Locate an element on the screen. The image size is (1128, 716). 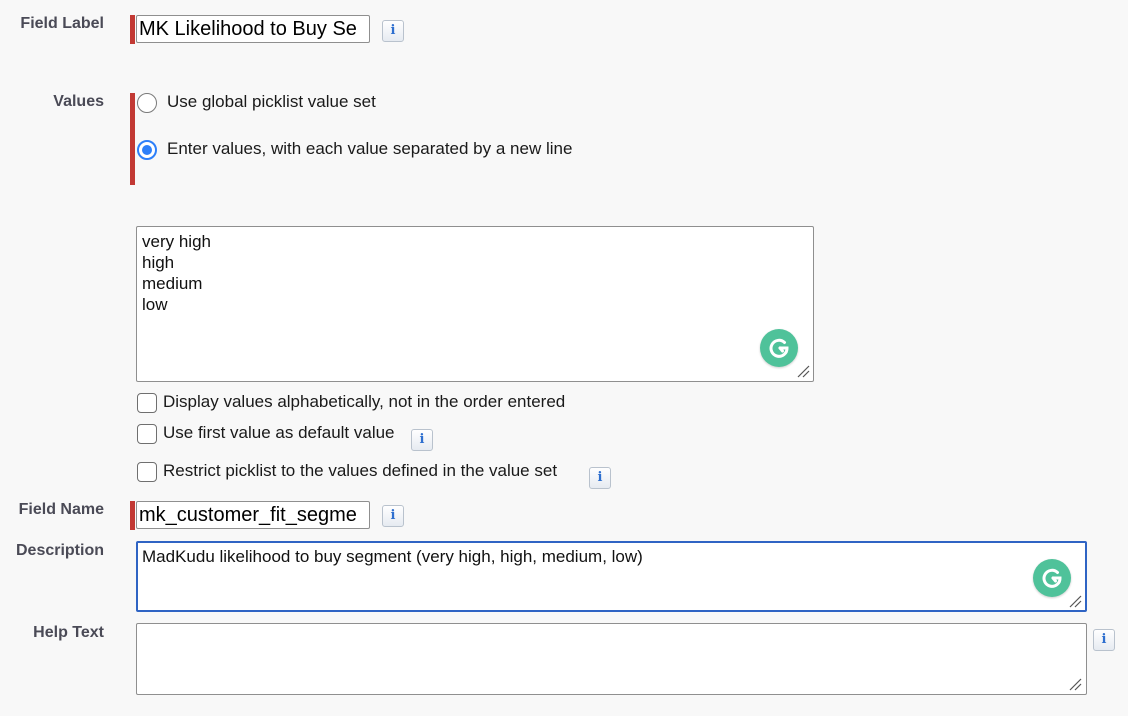
help-text-info-icon: i is located at coordinates (1104, 640).